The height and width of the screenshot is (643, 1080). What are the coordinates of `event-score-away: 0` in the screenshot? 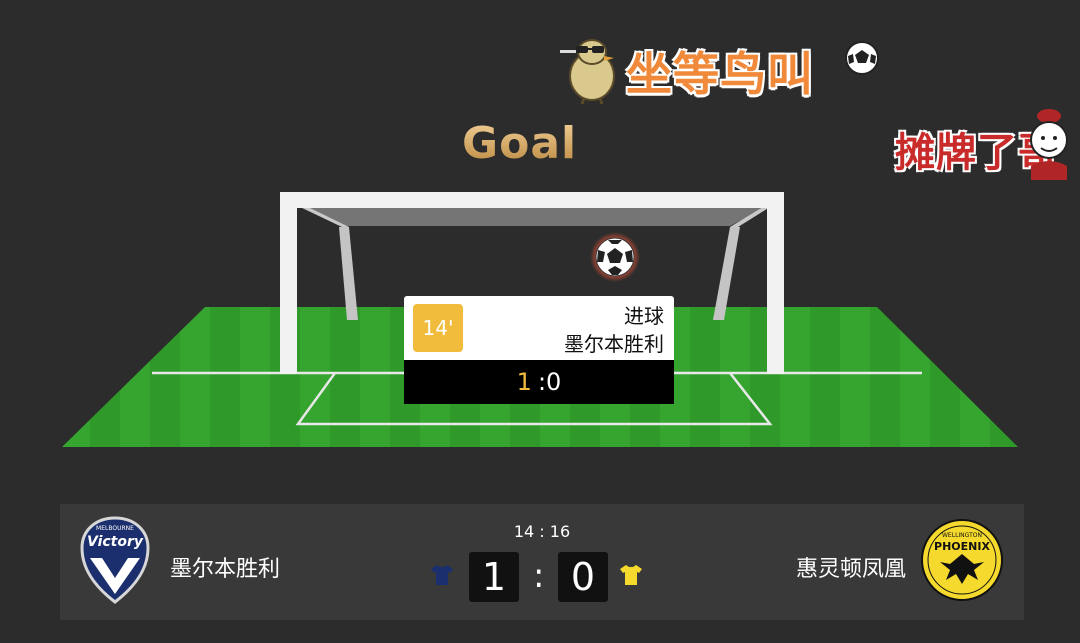 It's located at (554, 382).